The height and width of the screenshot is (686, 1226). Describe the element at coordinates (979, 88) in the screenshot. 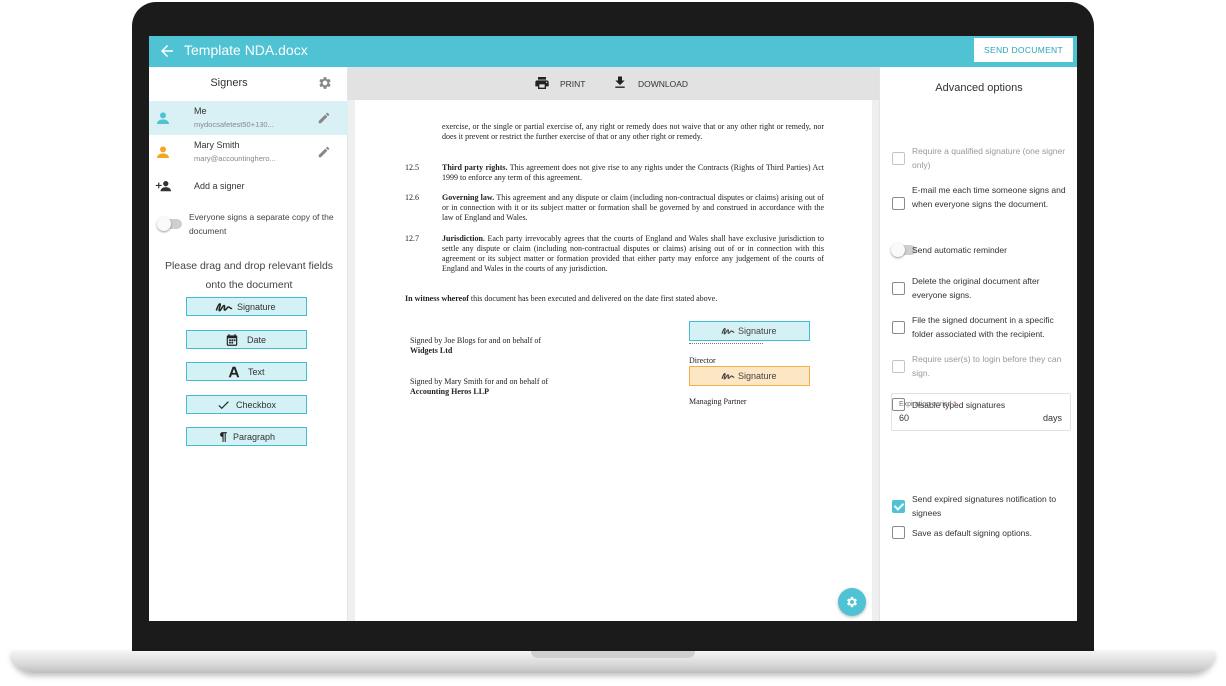

I see `advanced-options-title: Advanced options` at that location.